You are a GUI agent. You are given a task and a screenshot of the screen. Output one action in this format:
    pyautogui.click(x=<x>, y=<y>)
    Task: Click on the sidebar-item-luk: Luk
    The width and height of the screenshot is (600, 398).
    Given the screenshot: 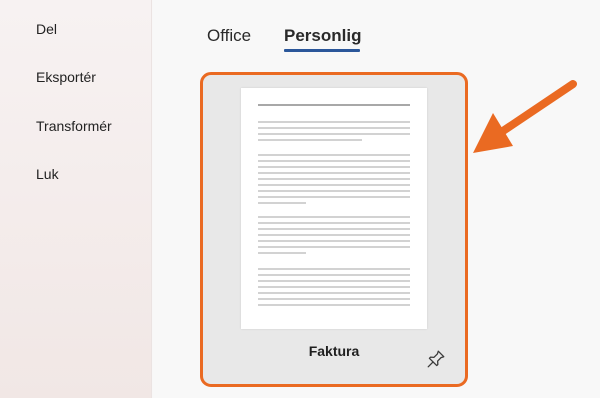 What is the action you would take?
    pyautogui.click(x=47, y=174)
    